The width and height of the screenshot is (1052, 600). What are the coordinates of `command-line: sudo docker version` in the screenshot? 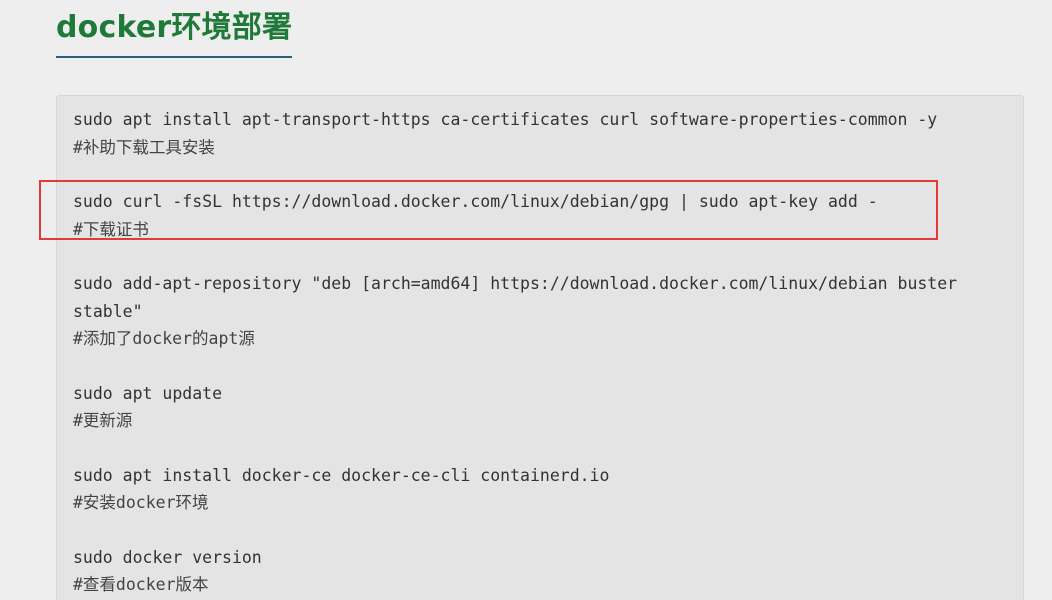 It's located at (167, 557).